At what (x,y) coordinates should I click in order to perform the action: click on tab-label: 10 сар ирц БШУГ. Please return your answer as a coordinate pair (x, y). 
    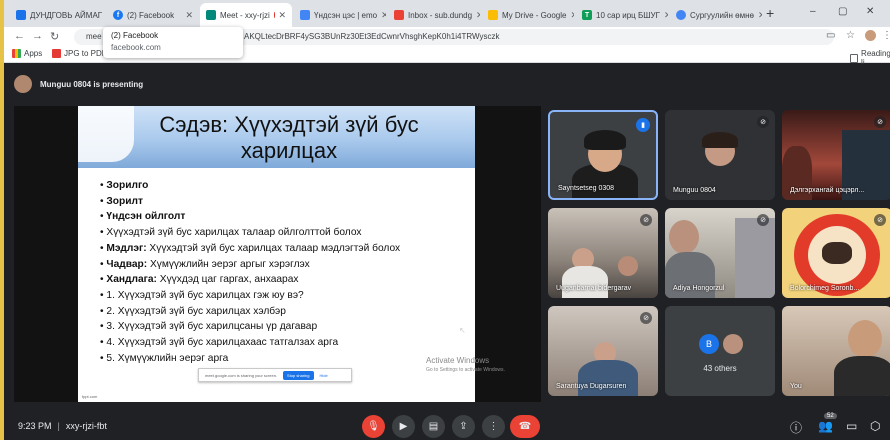
    Looking at the image, I should click on (628, 15).